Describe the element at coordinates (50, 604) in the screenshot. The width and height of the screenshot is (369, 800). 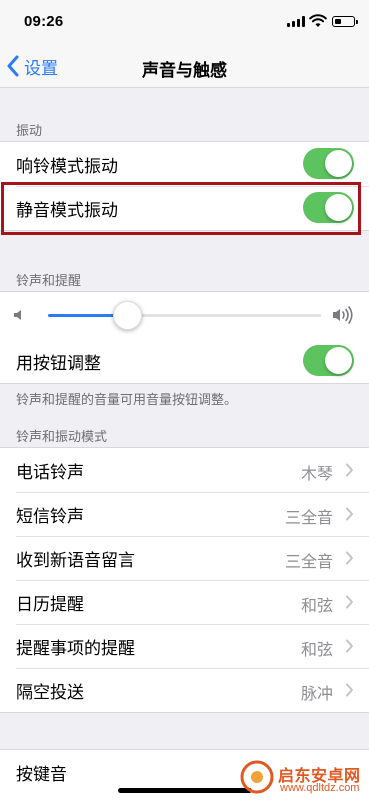
I see `pattern-row-label: 日历提醒` at that location.